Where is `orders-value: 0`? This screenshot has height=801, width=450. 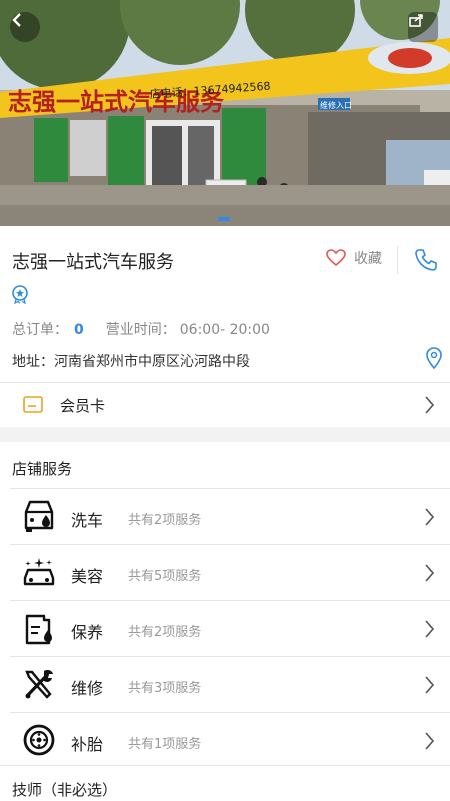
orders-value: 0 is located at coordinates (79, 330).